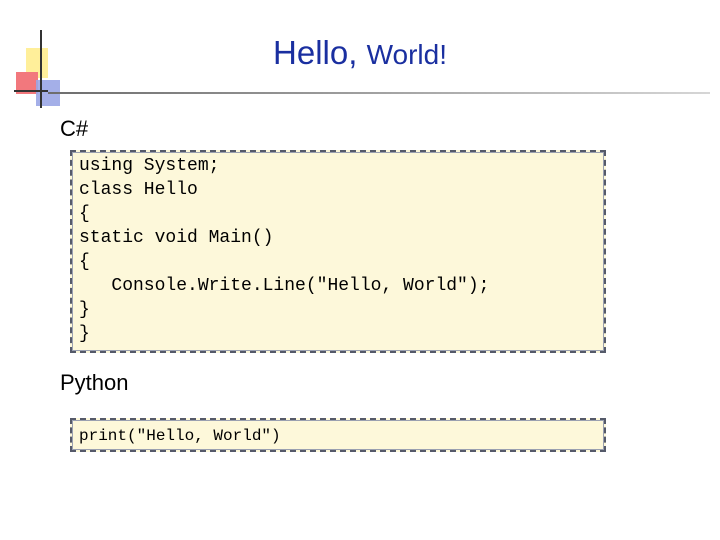 Image resolution: width=720 pixels, height=540 pixels. What do you see at coordinates (74, 128) in the screenshot?
I see `section-heading-csharp: C#` at bounding box center [74, 128].